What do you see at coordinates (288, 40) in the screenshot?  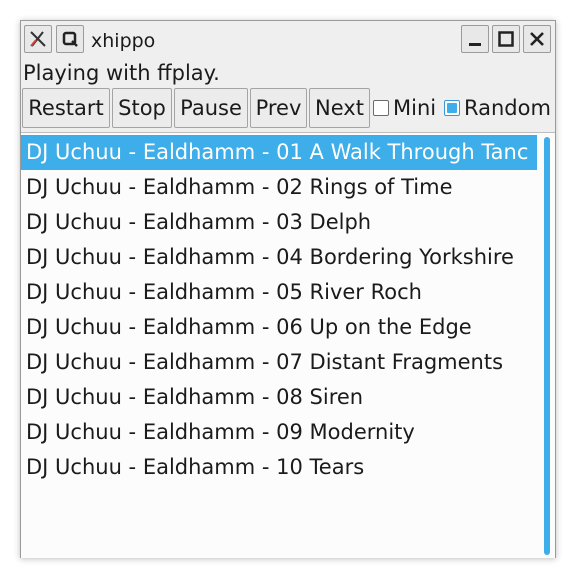 I see `title-bar: xhippo` at bounding box center [288, 40].